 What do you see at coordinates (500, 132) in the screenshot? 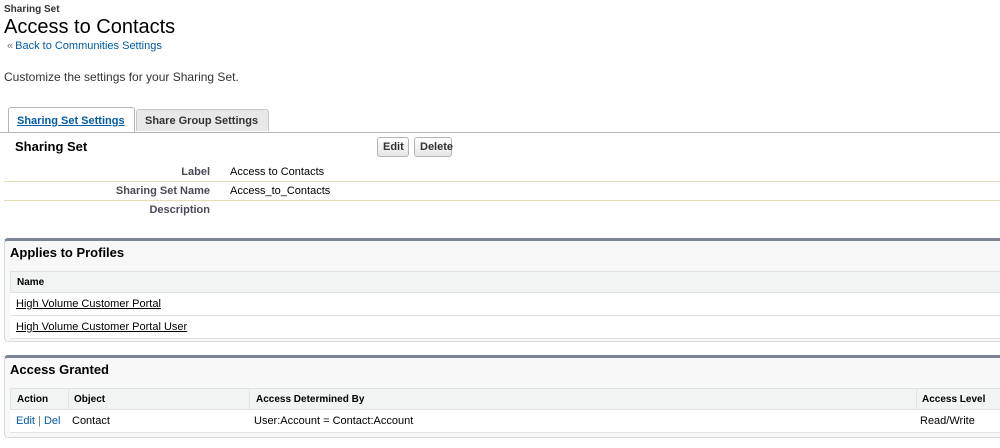
I see `tab-divider` at bounding box center [500, 132].